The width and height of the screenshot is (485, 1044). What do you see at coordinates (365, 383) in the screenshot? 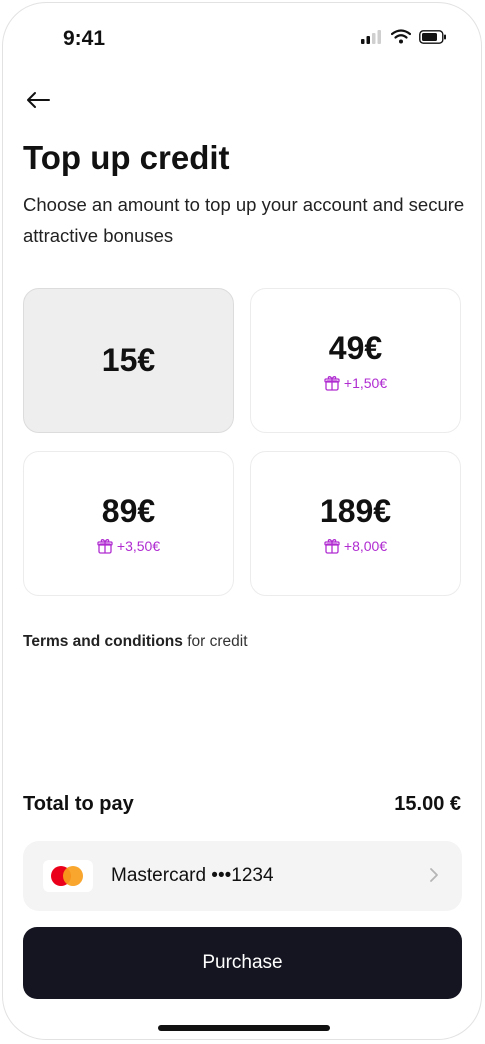
I see `bonus-value: +1,50€` at bounding box center [365, 383].